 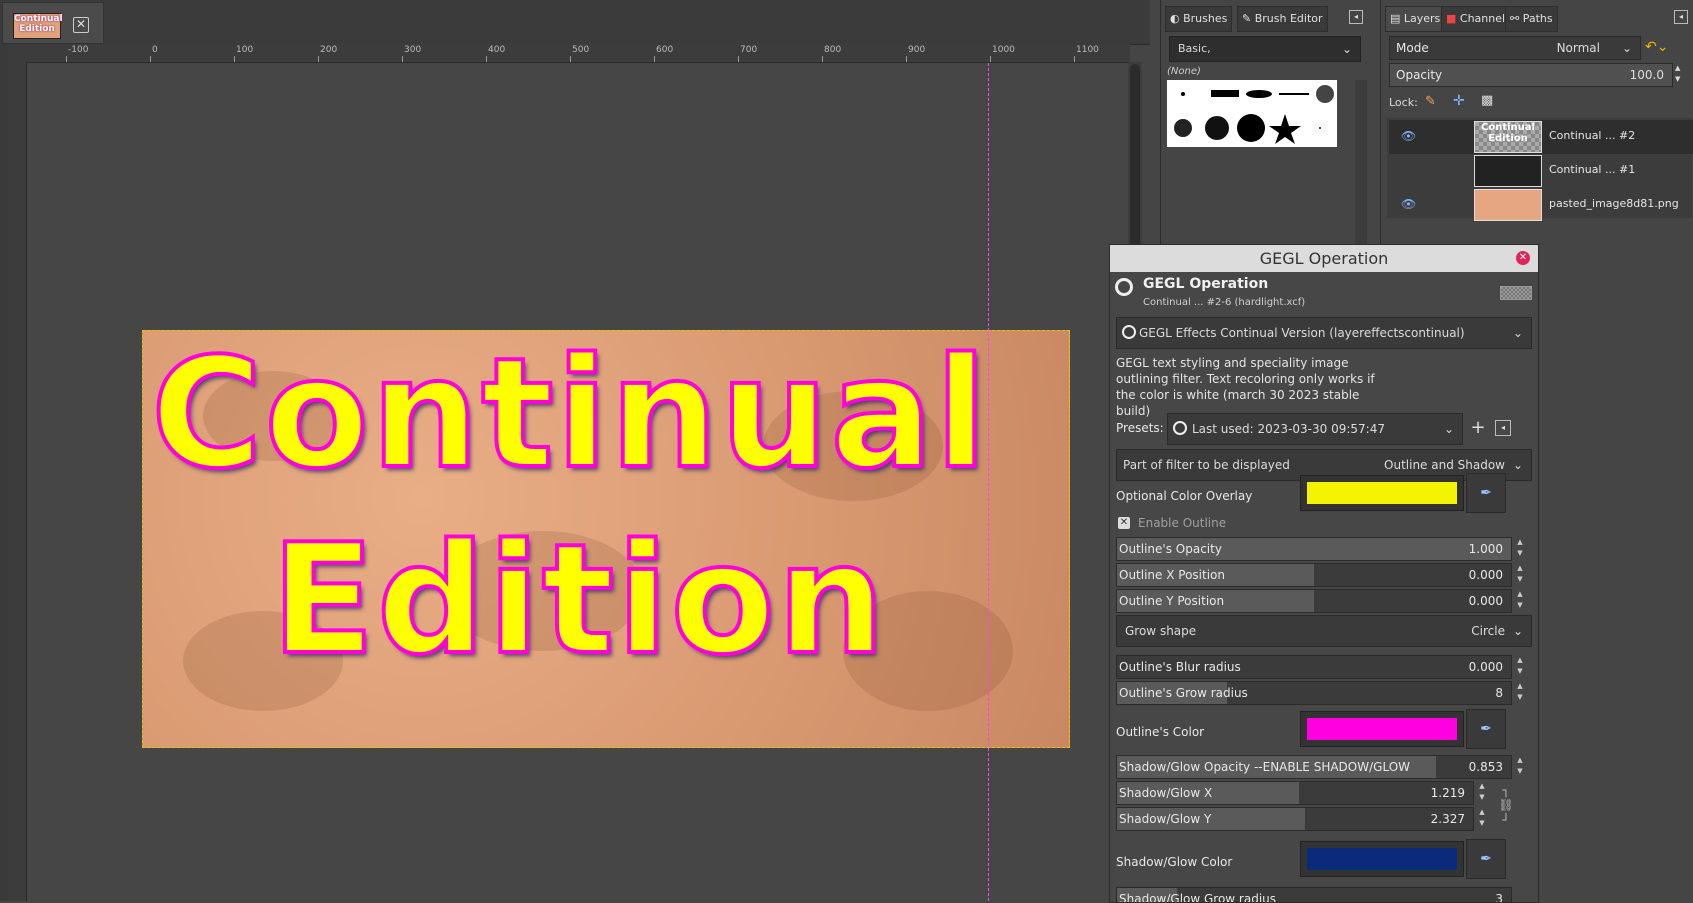 What do you see at coordinates (245, 50) in the screenshot?
I see `ruler-label: 100` at bounding box center [245, 50].